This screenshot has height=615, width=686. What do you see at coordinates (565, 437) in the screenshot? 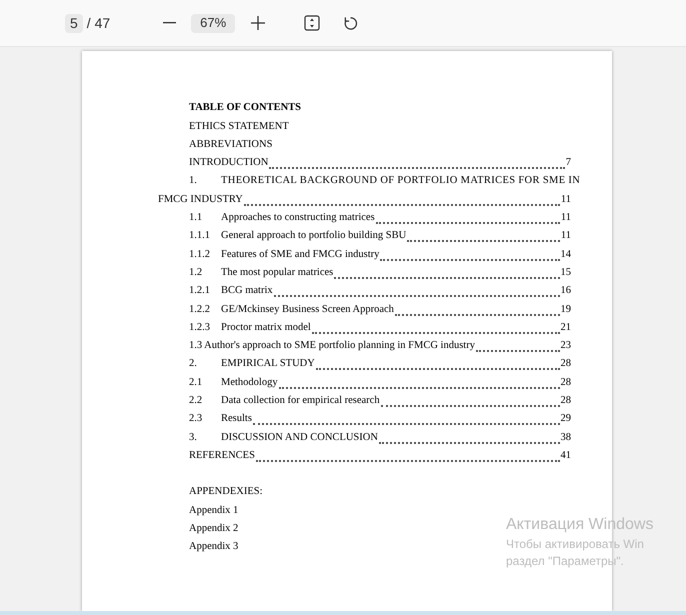
I see `page-number: 38` at bounding box center [565, 437].